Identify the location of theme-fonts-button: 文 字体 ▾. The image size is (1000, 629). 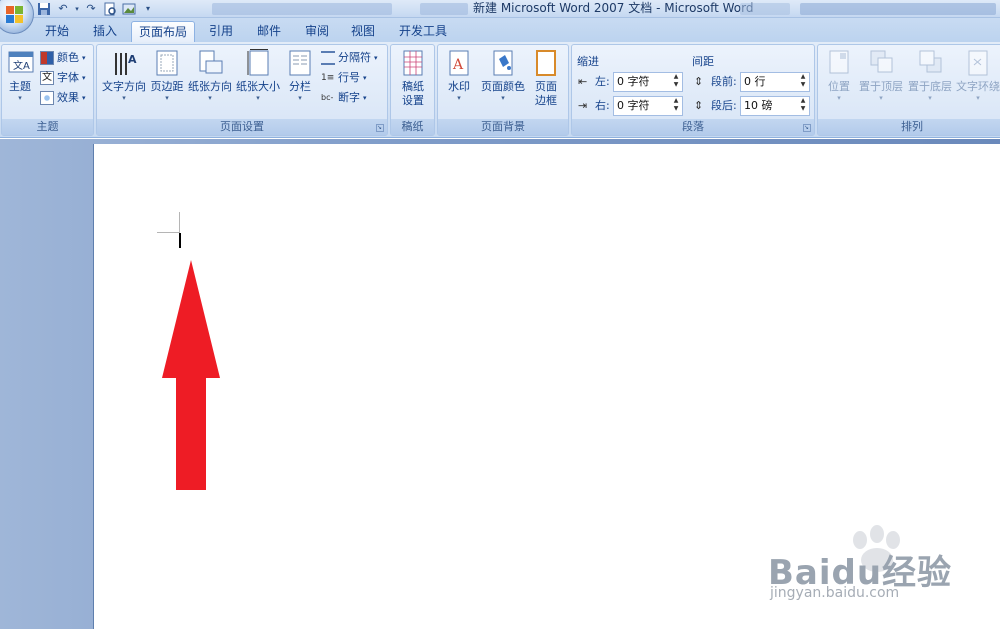
(63, 78).